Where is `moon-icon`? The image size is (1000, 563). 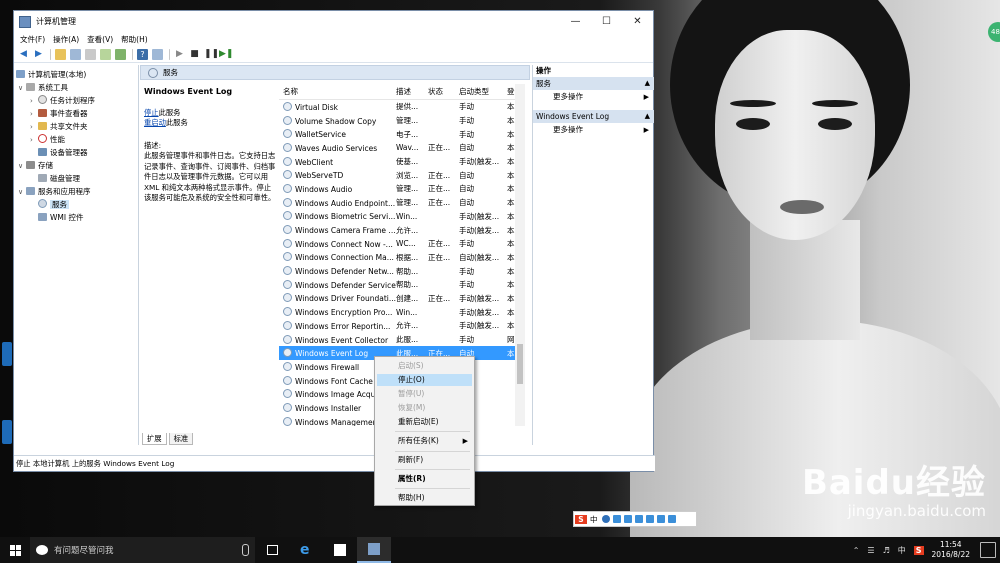
moon-icon is located at coordinates (605, 519).